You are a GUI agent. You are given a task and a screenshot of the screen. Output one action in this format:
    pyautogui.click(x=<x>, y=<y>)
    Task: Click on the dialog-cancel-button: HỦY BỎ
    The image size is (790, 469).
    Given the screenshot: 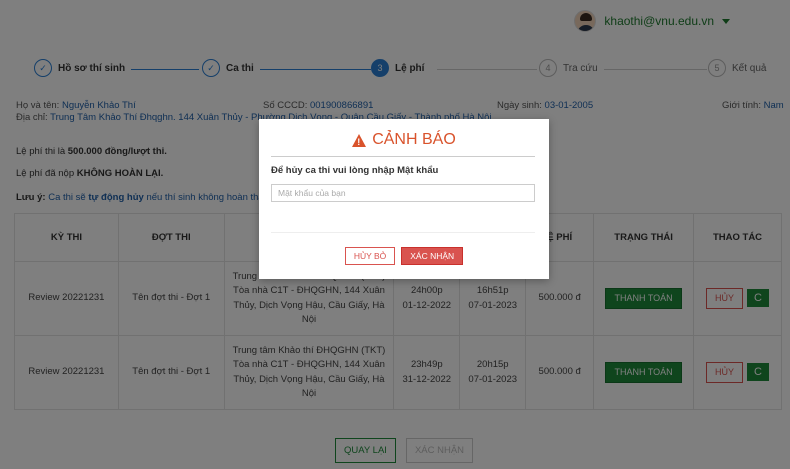 What is the action you would take?
    pyautogui.click(x=370, y=256)
    